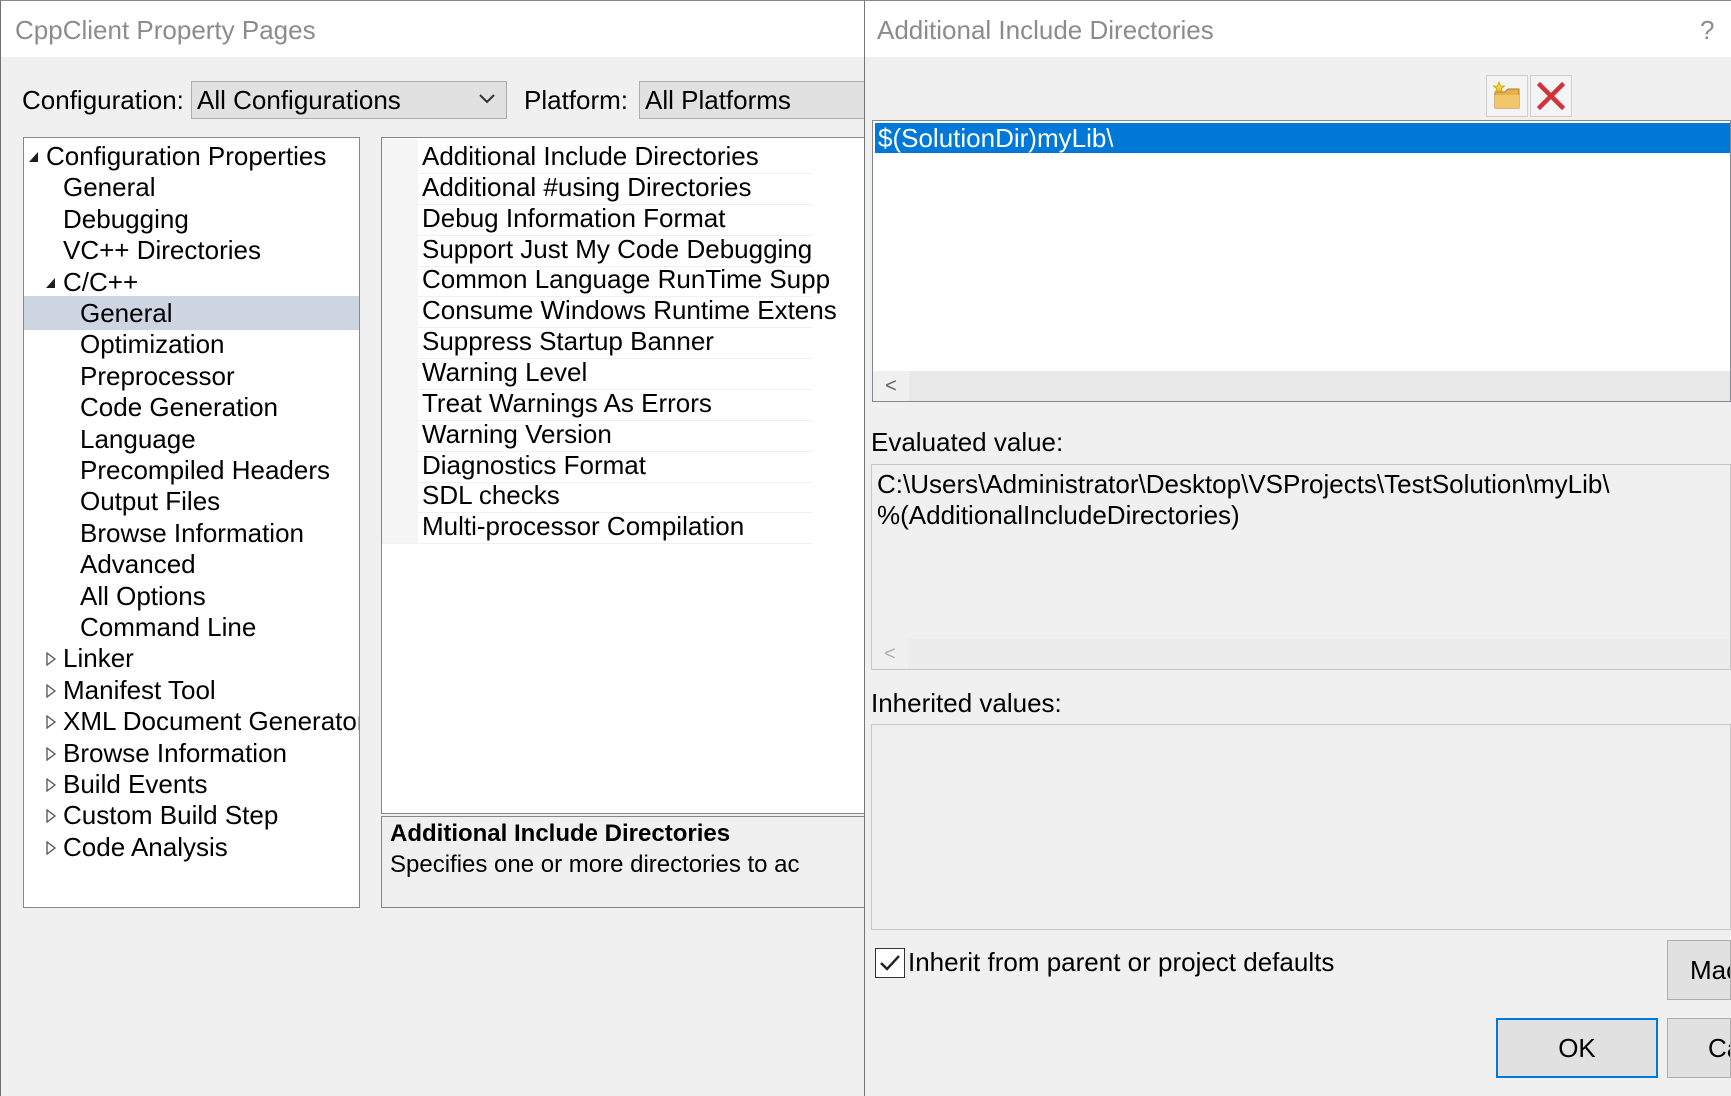 The width and height of the screenshot is (1731, 1096). Describe the element at coordinates (890, 654) in the screenshot. I see `evaluated-scroll-left-arrow: <` at that location.